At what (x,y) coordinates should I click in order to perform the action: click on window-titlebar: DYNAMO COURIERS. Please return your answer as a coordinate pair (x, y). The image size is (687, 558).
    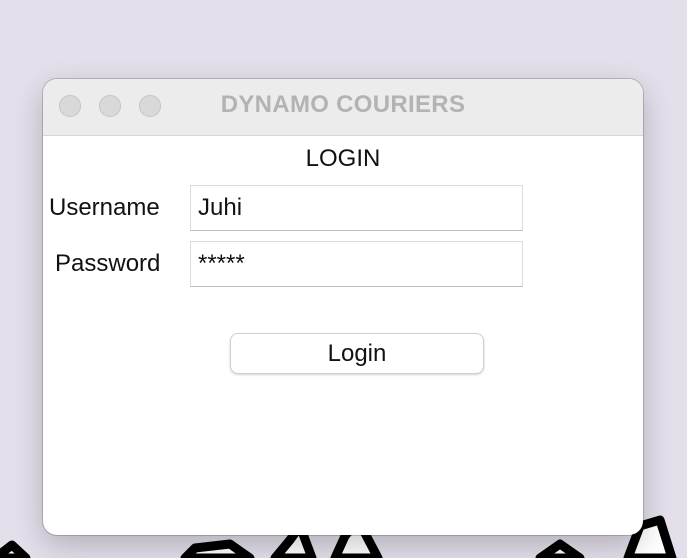
    Looking at the image, I should click on (343, 107).